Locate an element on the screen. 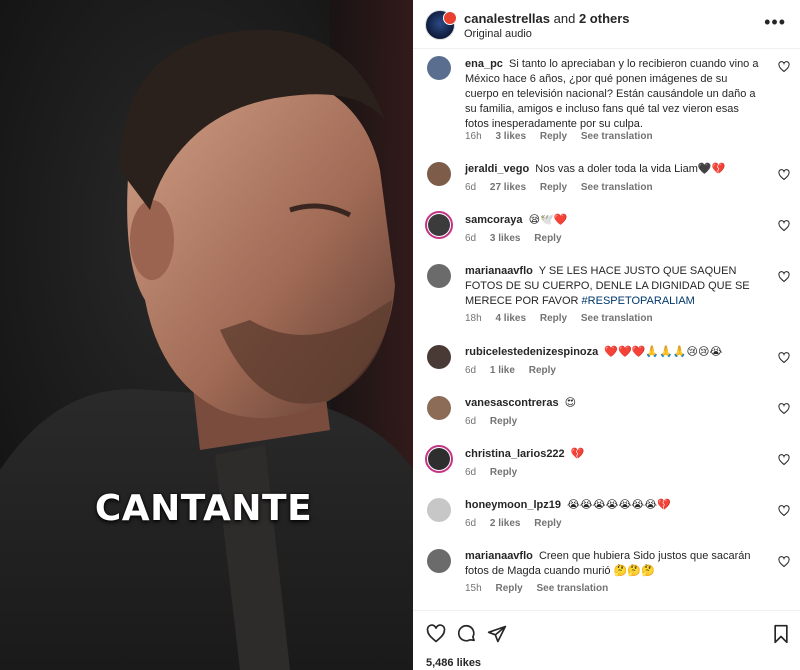  comment-meta: 16h 3 likes Reply See translation is located at coordinates (564, 136).